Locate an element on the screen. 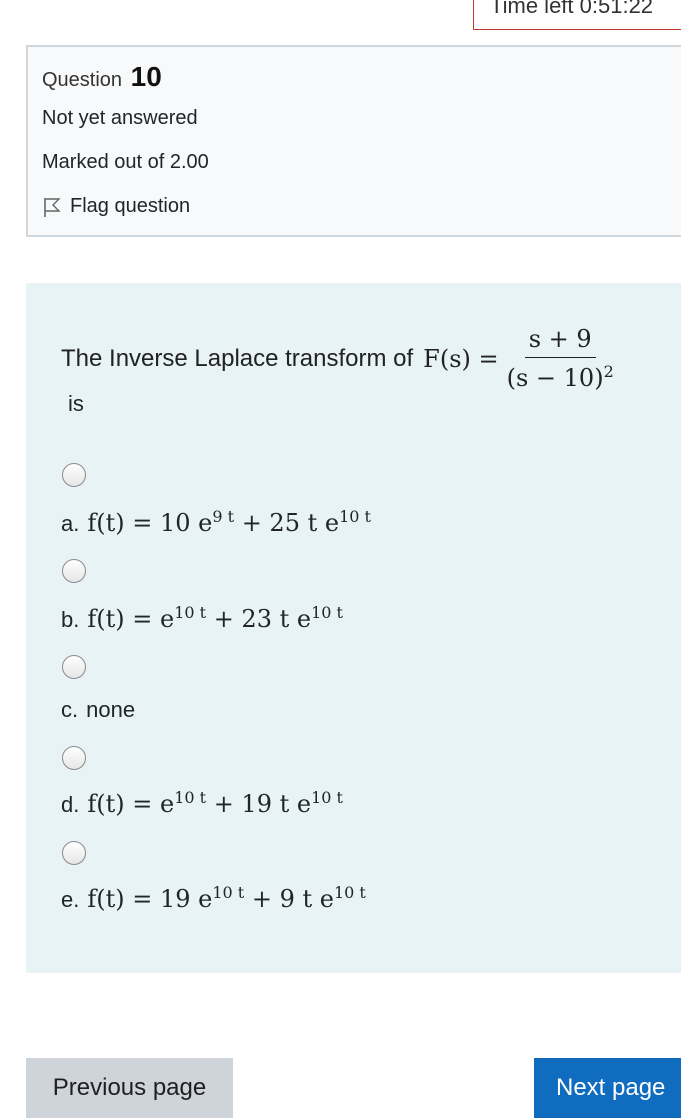  option-d-radio is located at coordinates (74, 758).